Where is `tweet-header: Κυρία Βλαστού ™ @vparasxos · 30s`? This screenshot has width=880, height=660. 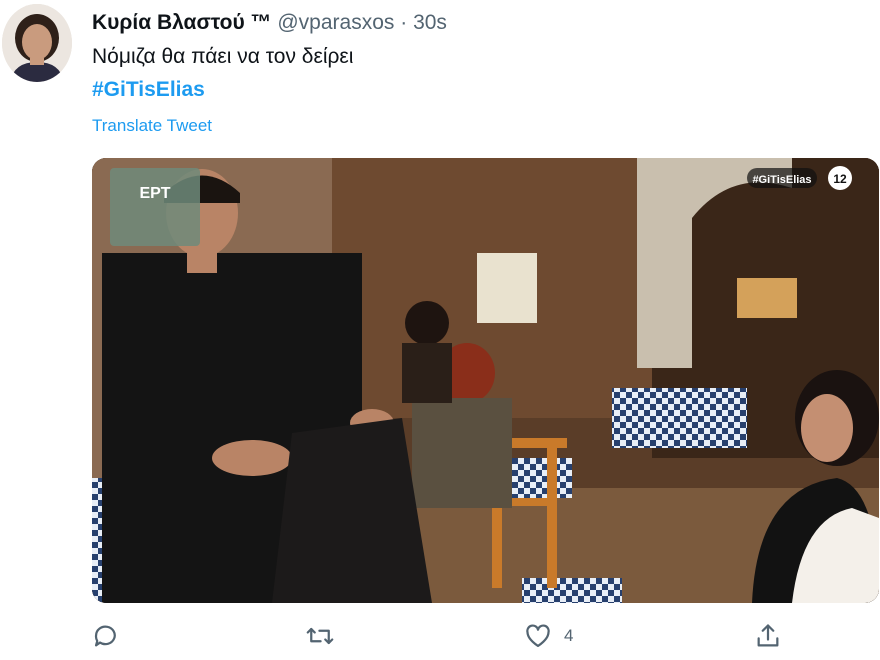
tweet-header: Κυρία Βλαστού ™ @vparasxos · 30s is located at coordinates (269, 23).